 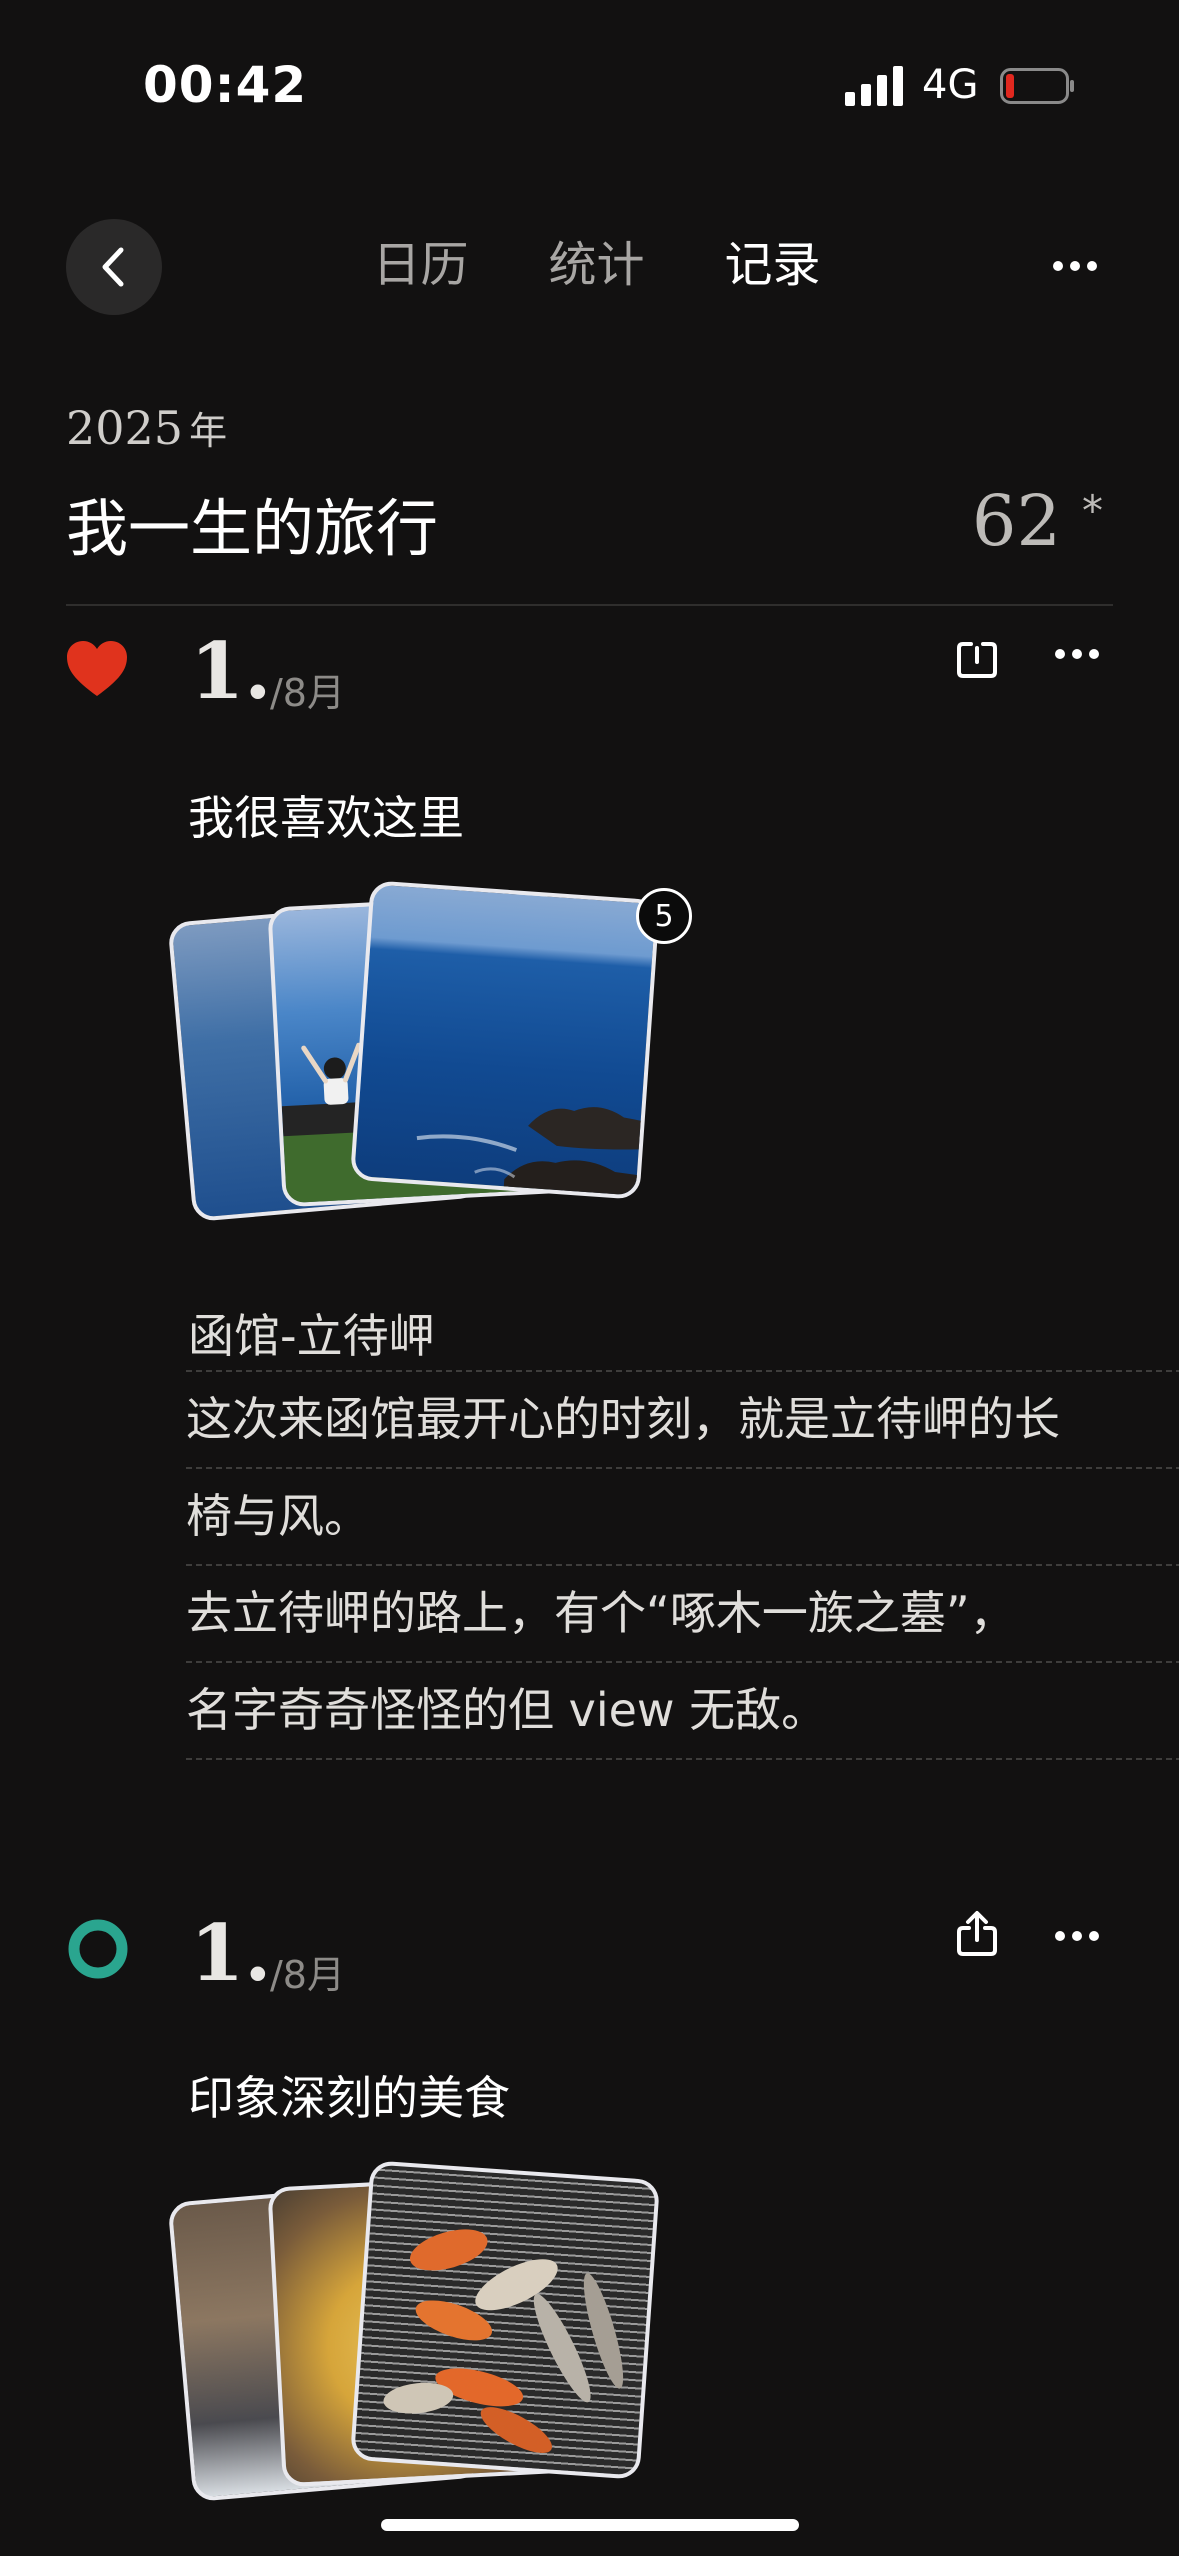 I want to click on more-icon, so click(x=1075, y=266).